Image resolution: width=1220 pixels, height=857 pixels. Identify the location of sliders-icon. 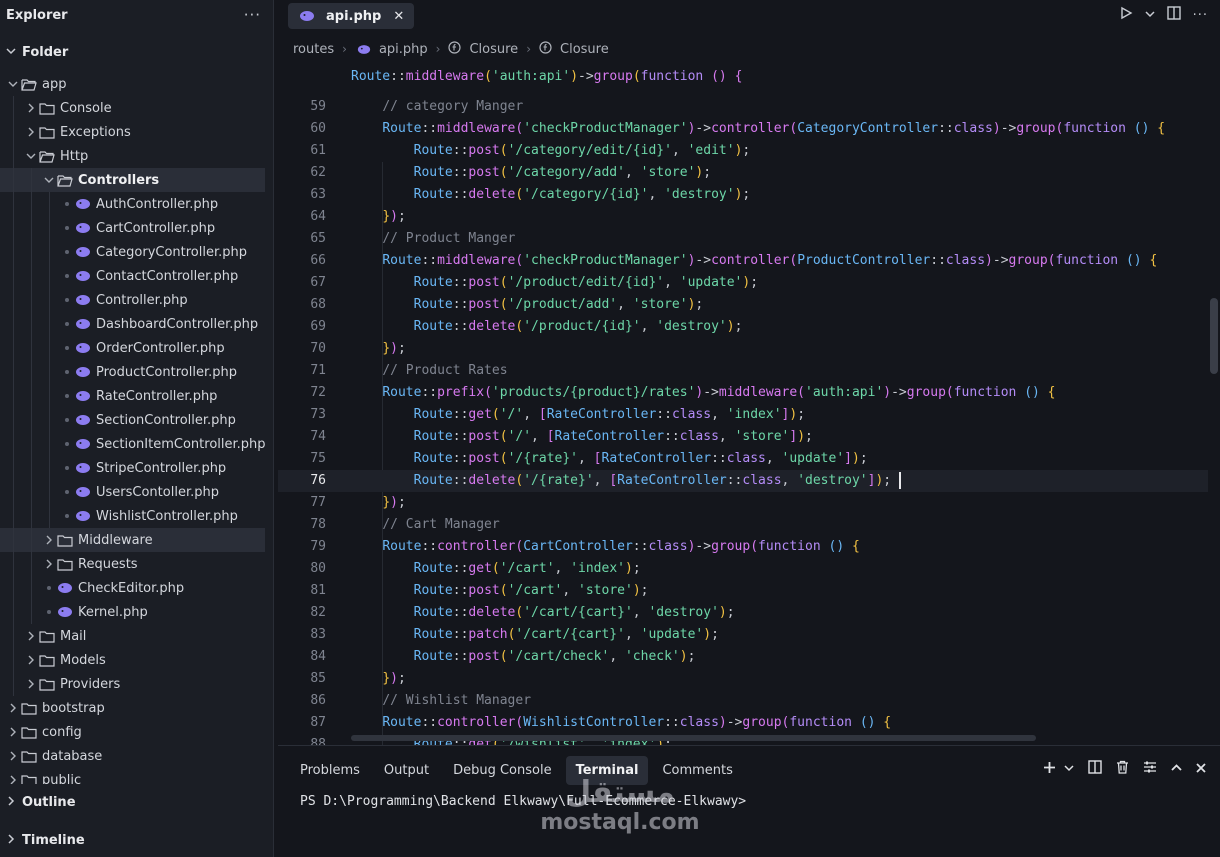
(1150, 769).